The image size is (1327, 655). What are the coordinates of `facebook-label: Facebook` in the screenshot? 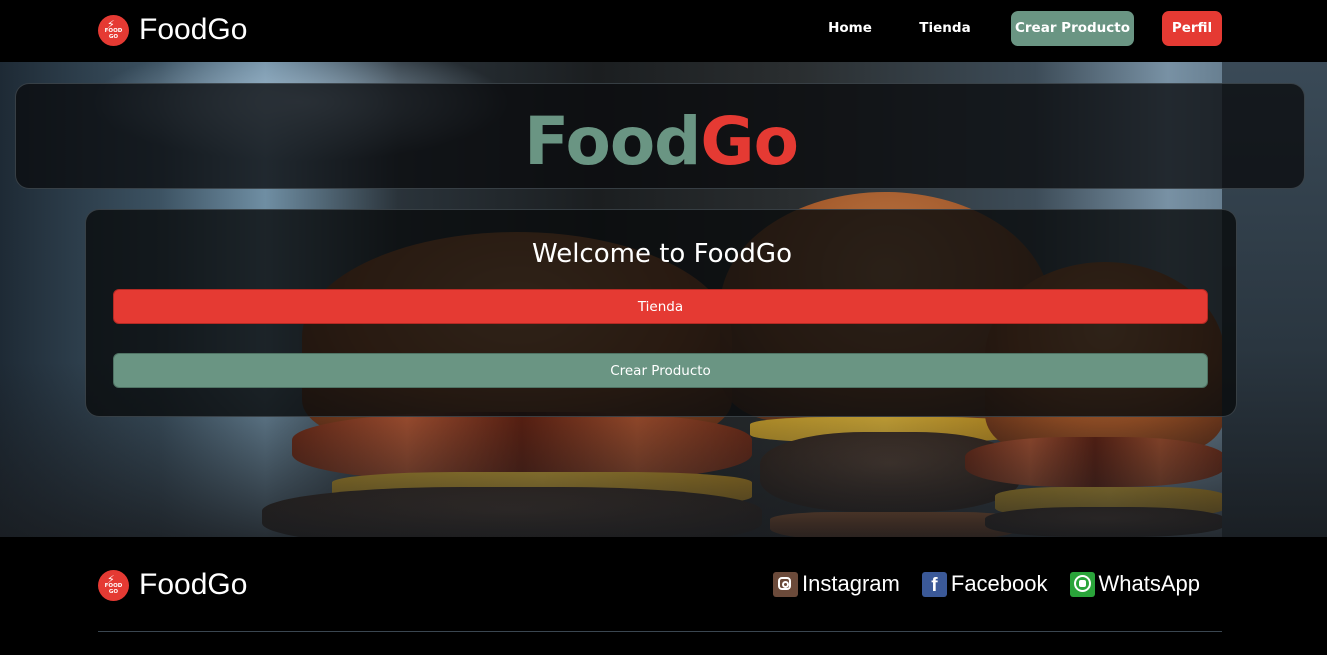 It's located at (999, 583).